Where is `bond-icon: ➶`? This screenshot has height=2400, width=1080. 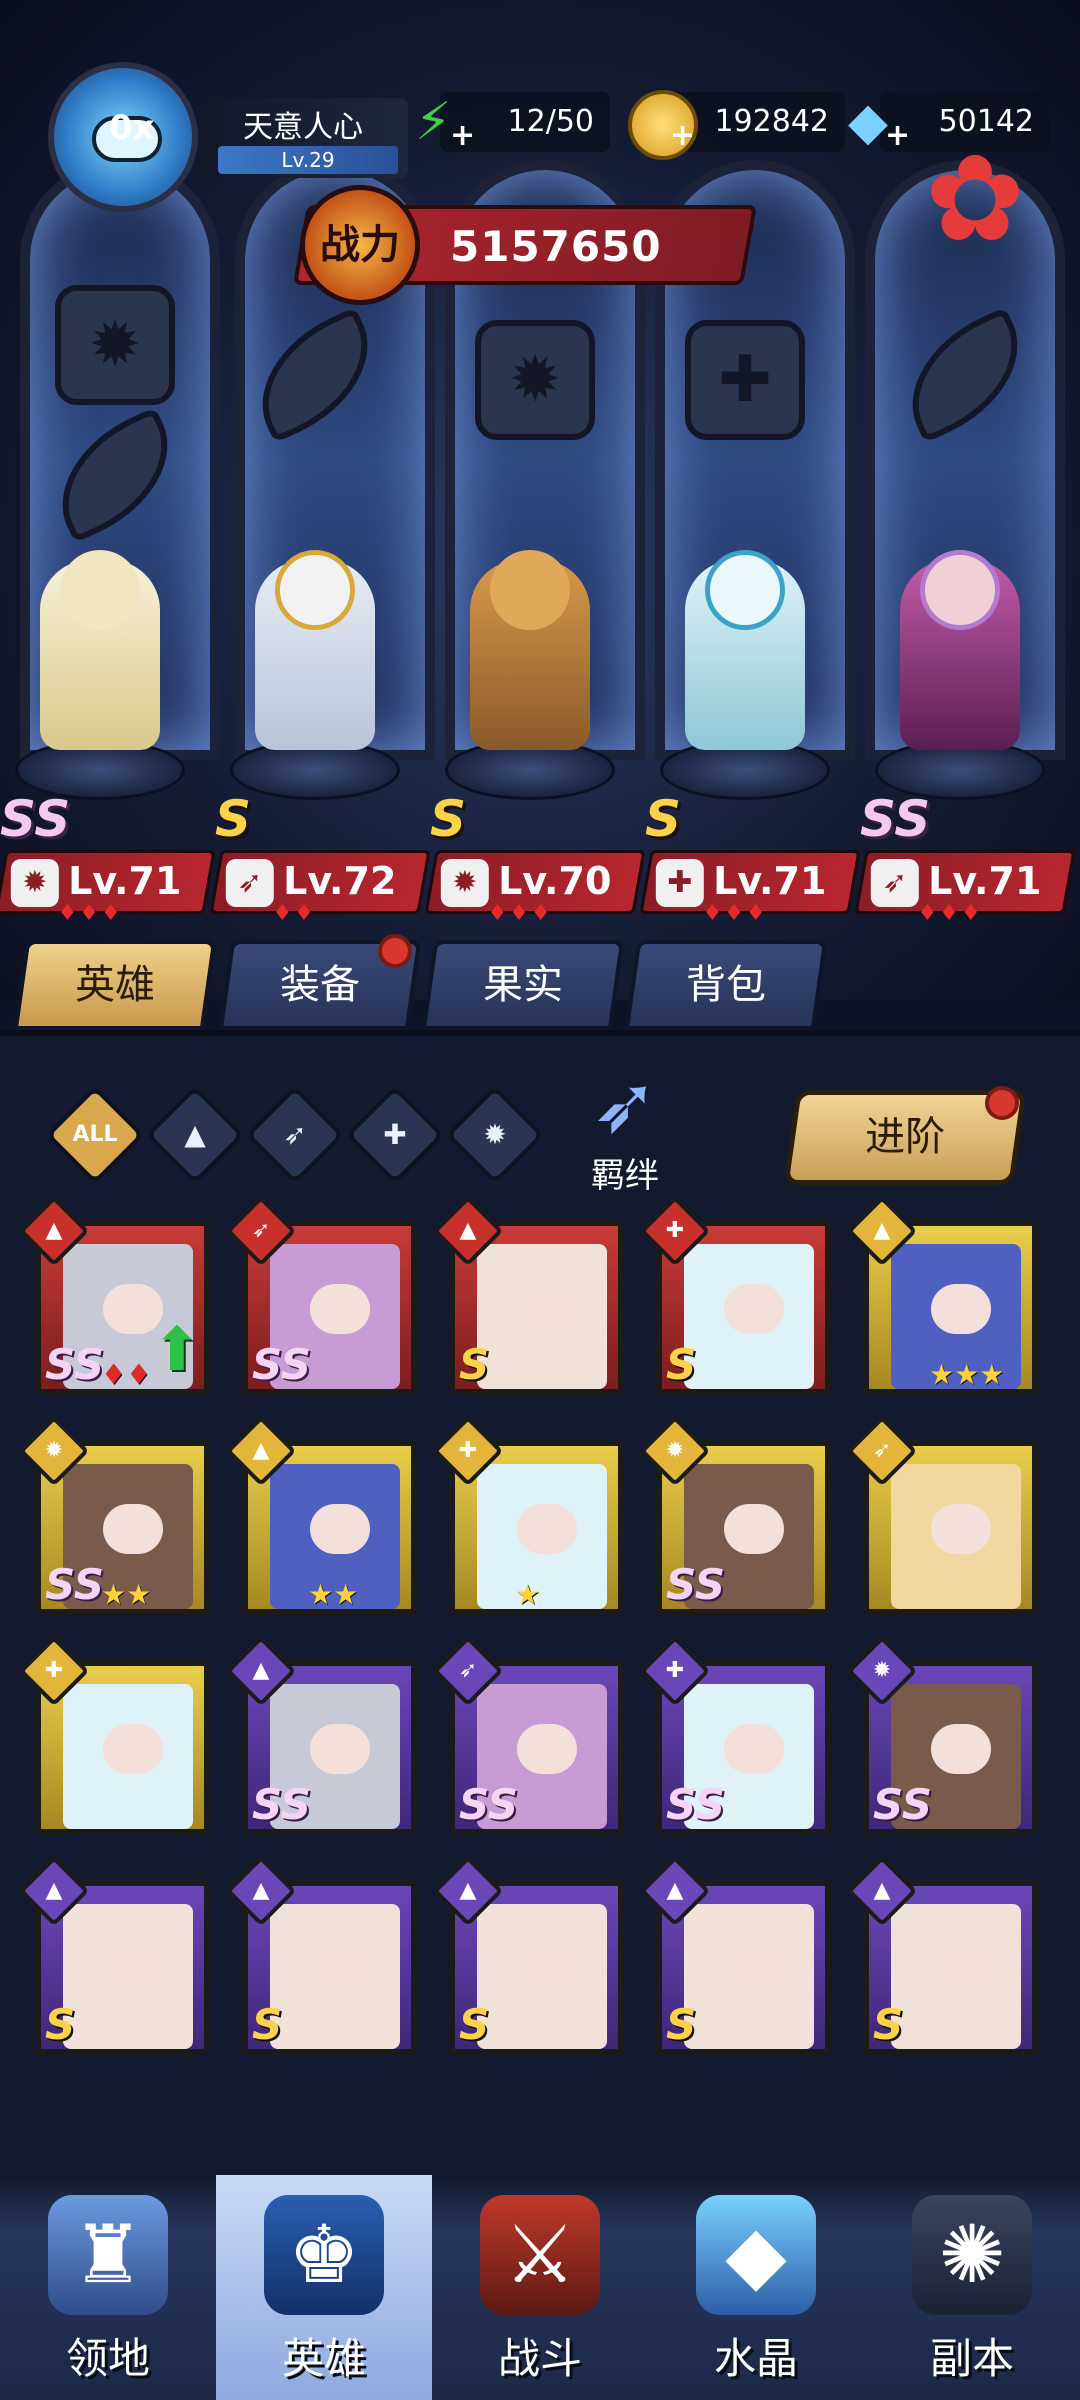
bond-icon: ➶ is located at coordinates (625, 1105).